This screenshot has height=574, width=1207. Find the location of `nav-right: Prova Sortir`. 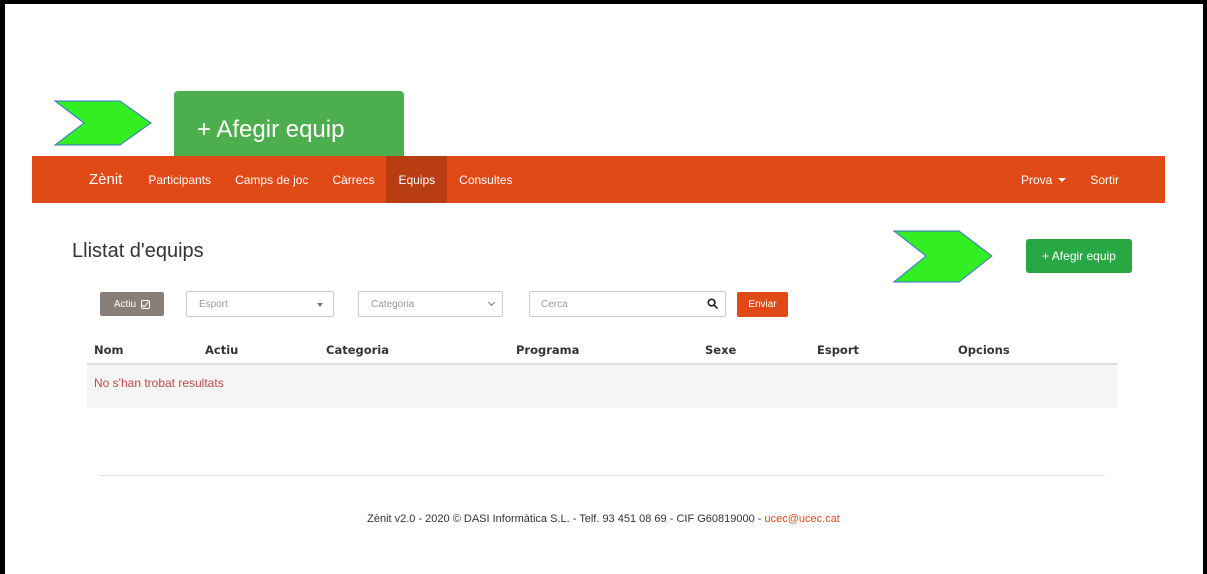

nav-right: Prova Sortir is located at coordinates (1087, 179).